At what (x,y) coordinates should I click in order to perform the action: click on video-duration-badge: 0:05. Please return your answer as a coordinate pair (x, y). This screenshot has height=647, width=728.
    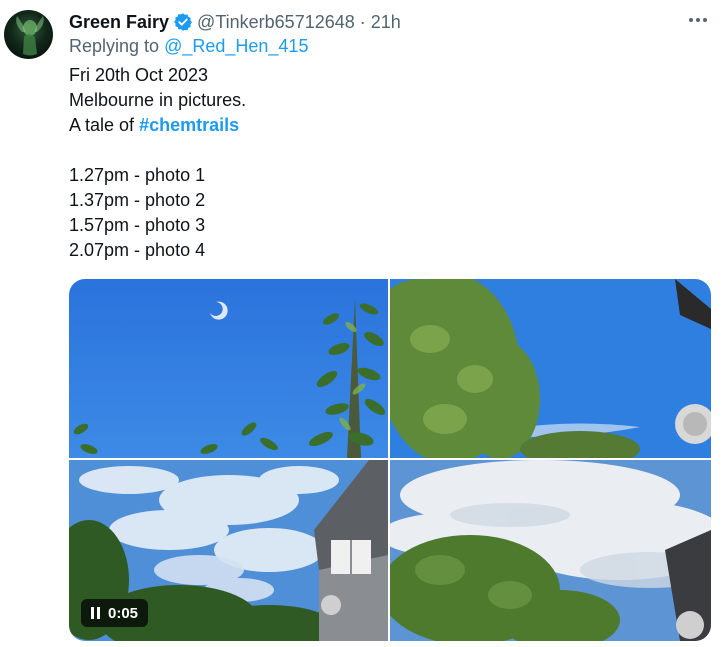
    Looking at the image, I should click on (115, 613).